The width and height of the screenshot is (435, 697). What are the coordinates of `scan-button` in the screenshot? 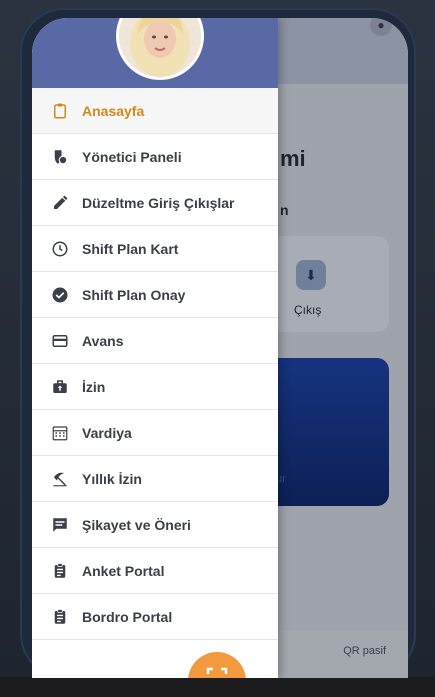 It's located at (217, 665).